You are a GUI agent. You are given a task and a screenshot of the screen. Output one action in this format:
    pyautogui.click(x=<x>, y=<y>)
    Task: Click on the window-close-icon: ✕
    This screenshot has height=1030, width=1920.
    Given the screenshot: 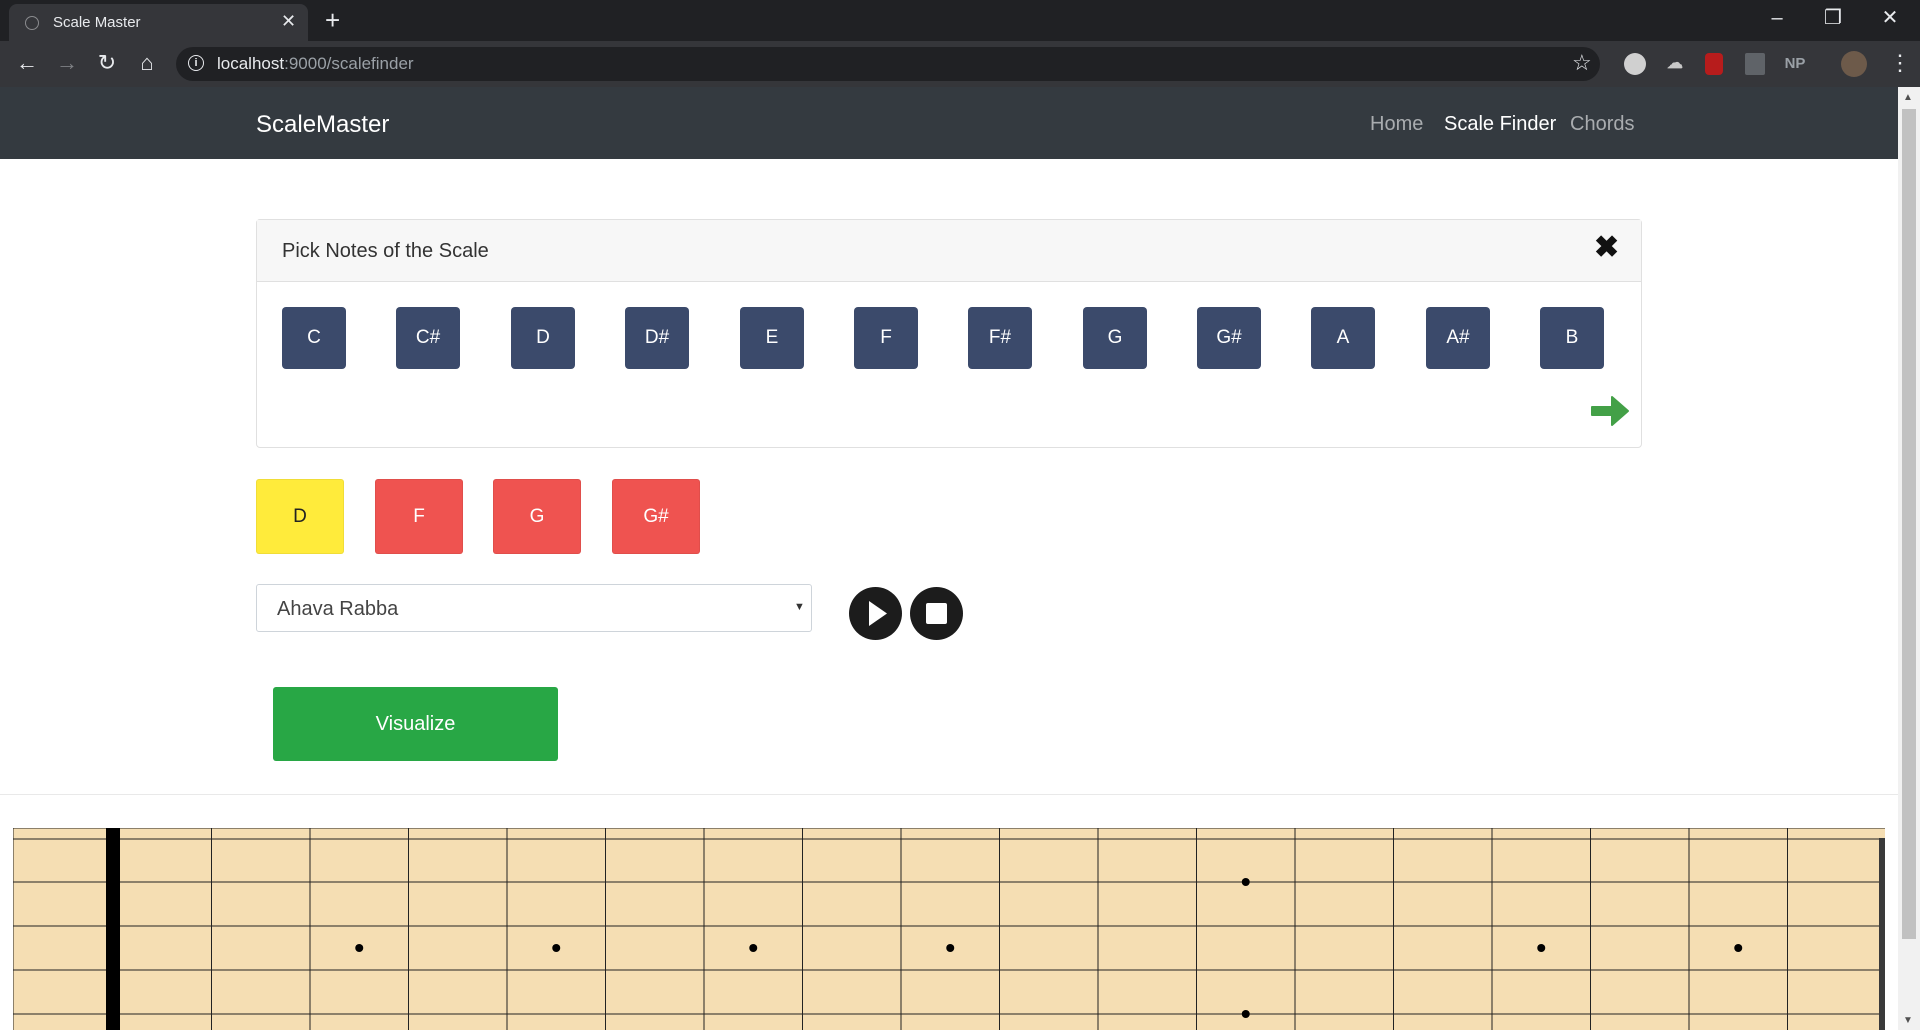 What is the action you would take?
    pyautogui.click(x=1890, y=18)
    